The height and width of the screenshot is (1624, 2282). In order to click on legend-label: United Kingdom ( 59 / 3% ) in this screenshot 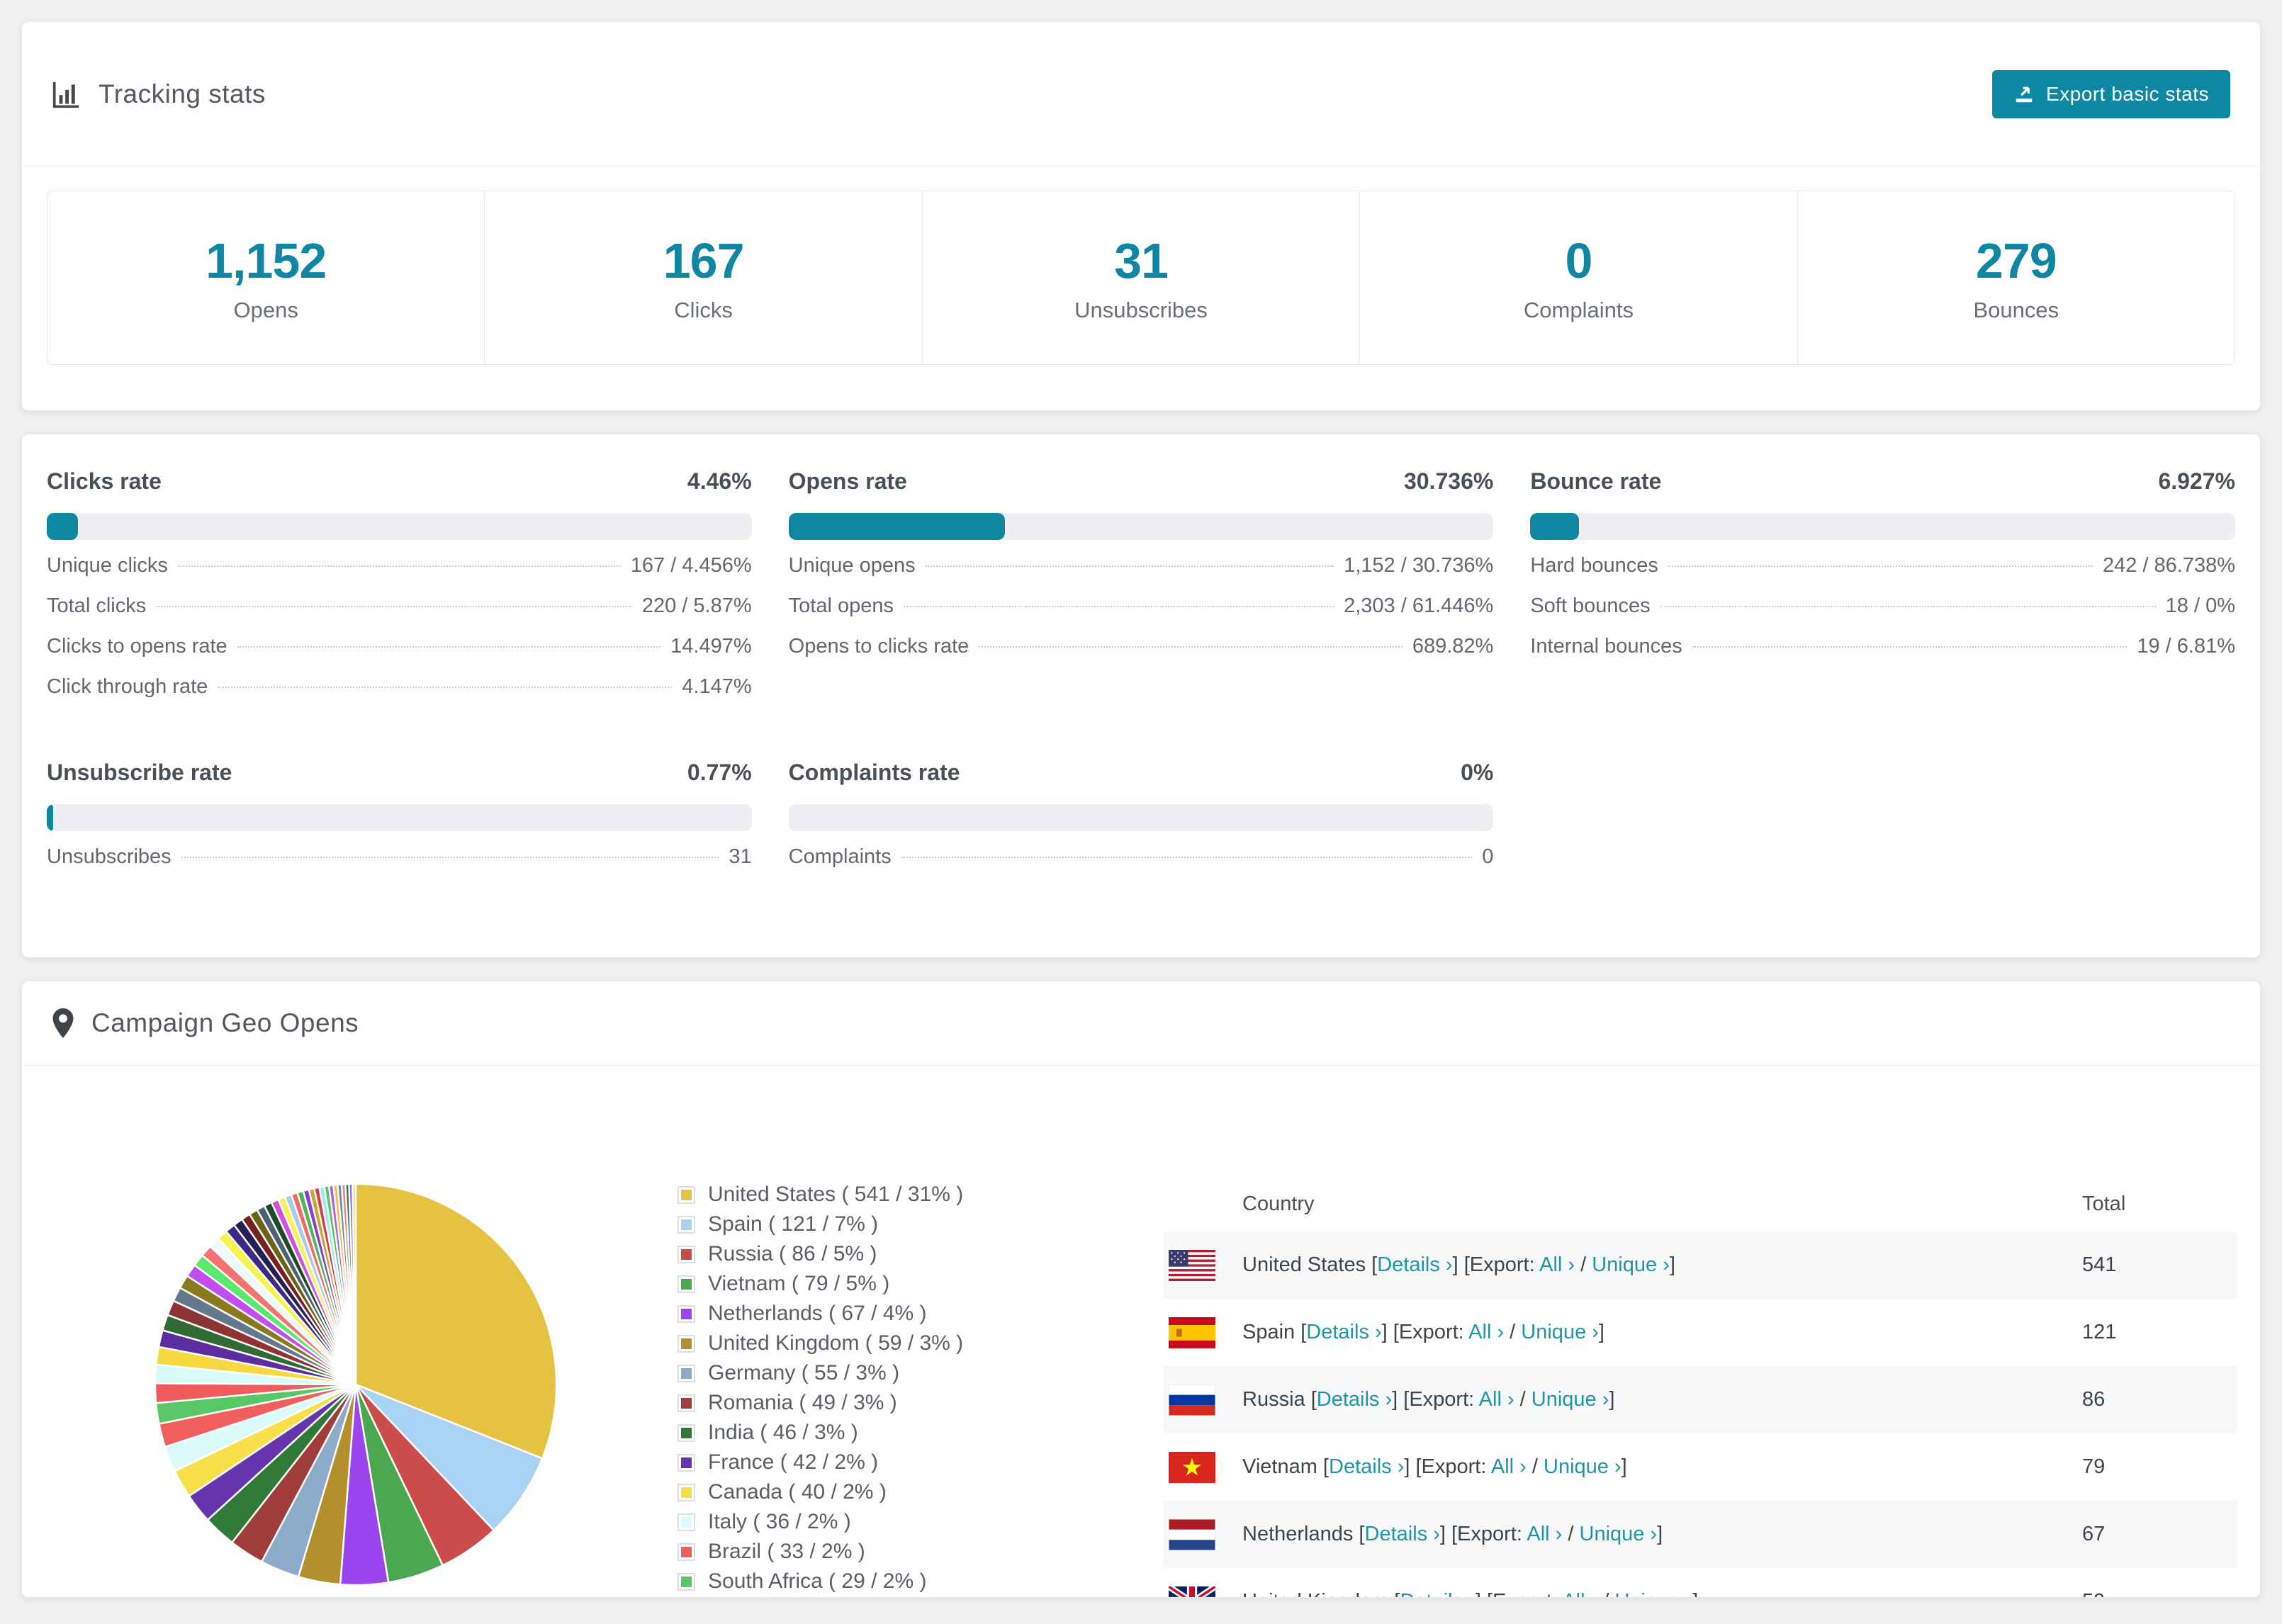, I will do `click(836, 1343)`.